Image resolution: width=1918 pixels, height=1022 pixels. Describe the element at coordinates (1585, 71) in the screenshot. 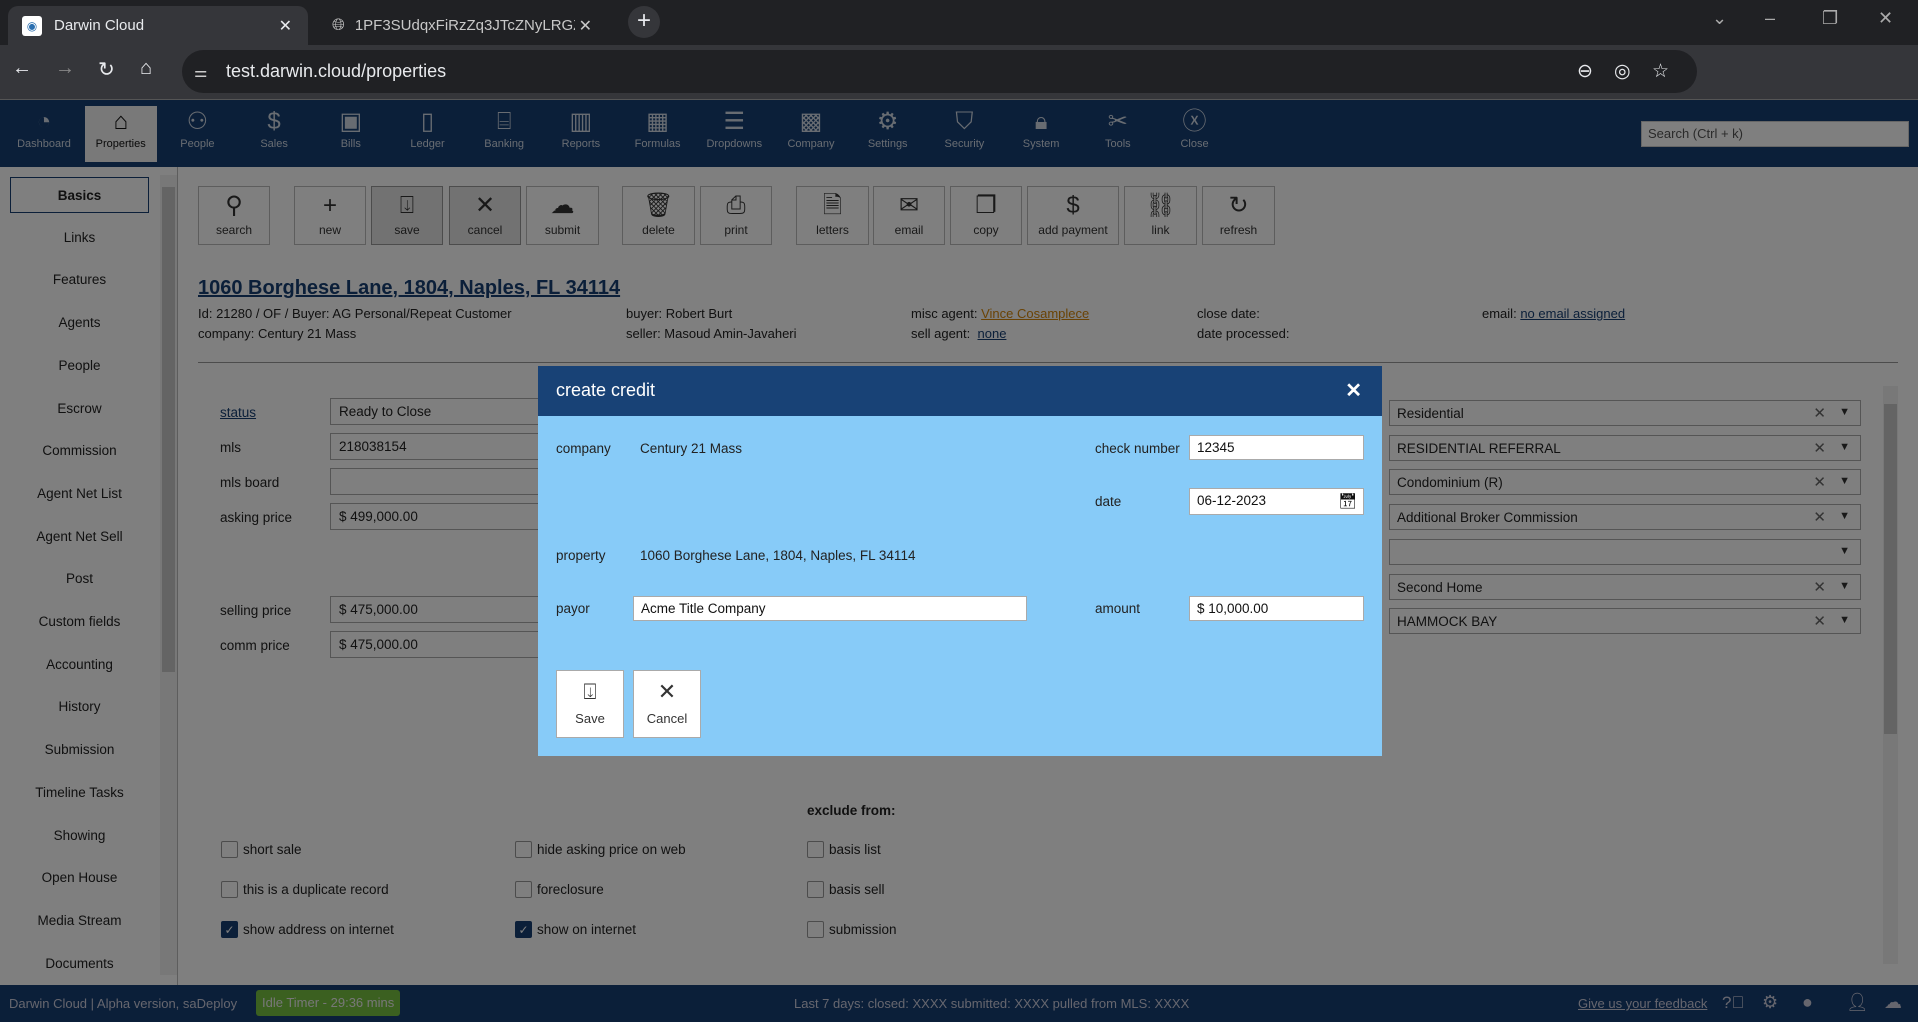

I see `zoom-icon: ⊖` at that location.